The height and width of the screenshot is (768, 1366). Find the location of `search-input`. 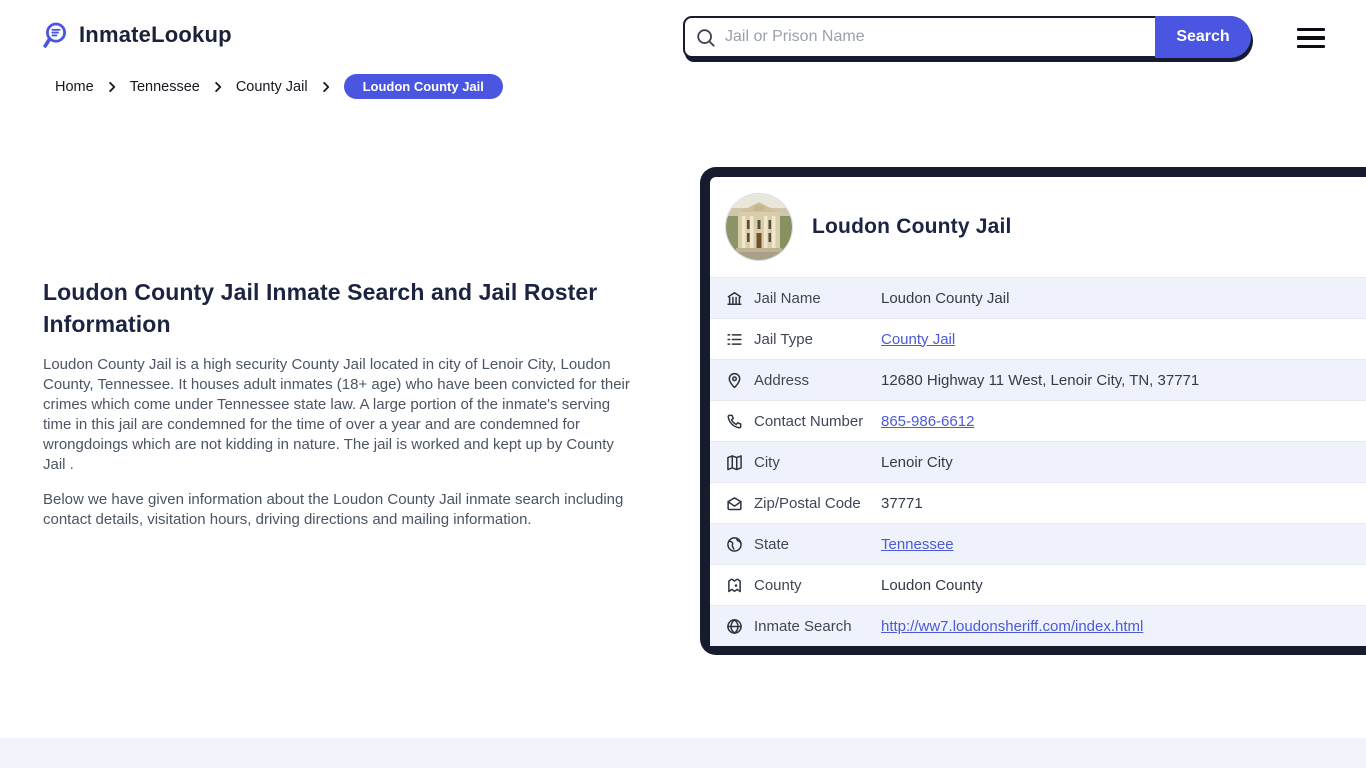

search-input is located at coordinates (935, 37).